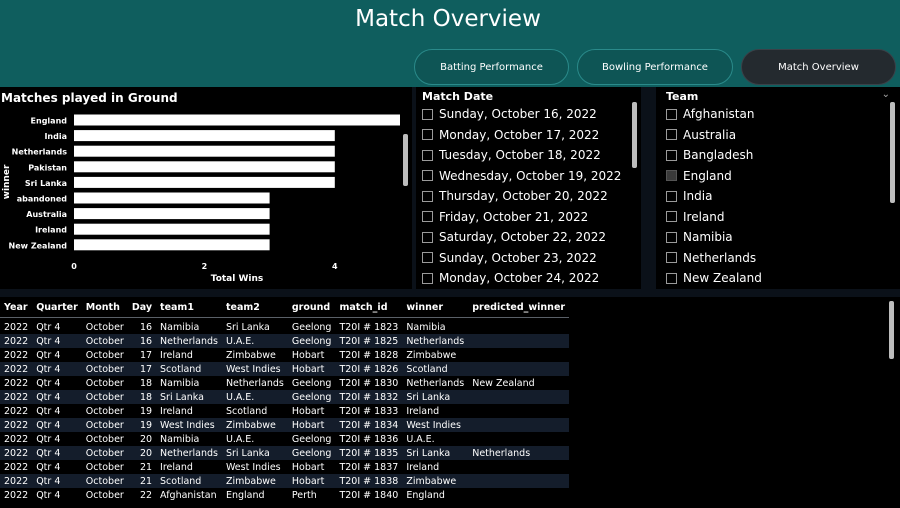 This screenshot has width=900, height=508. Describe the element at coordinates (714, 114) in the screenshot. I see `team-option: Afghanistan` at that location.